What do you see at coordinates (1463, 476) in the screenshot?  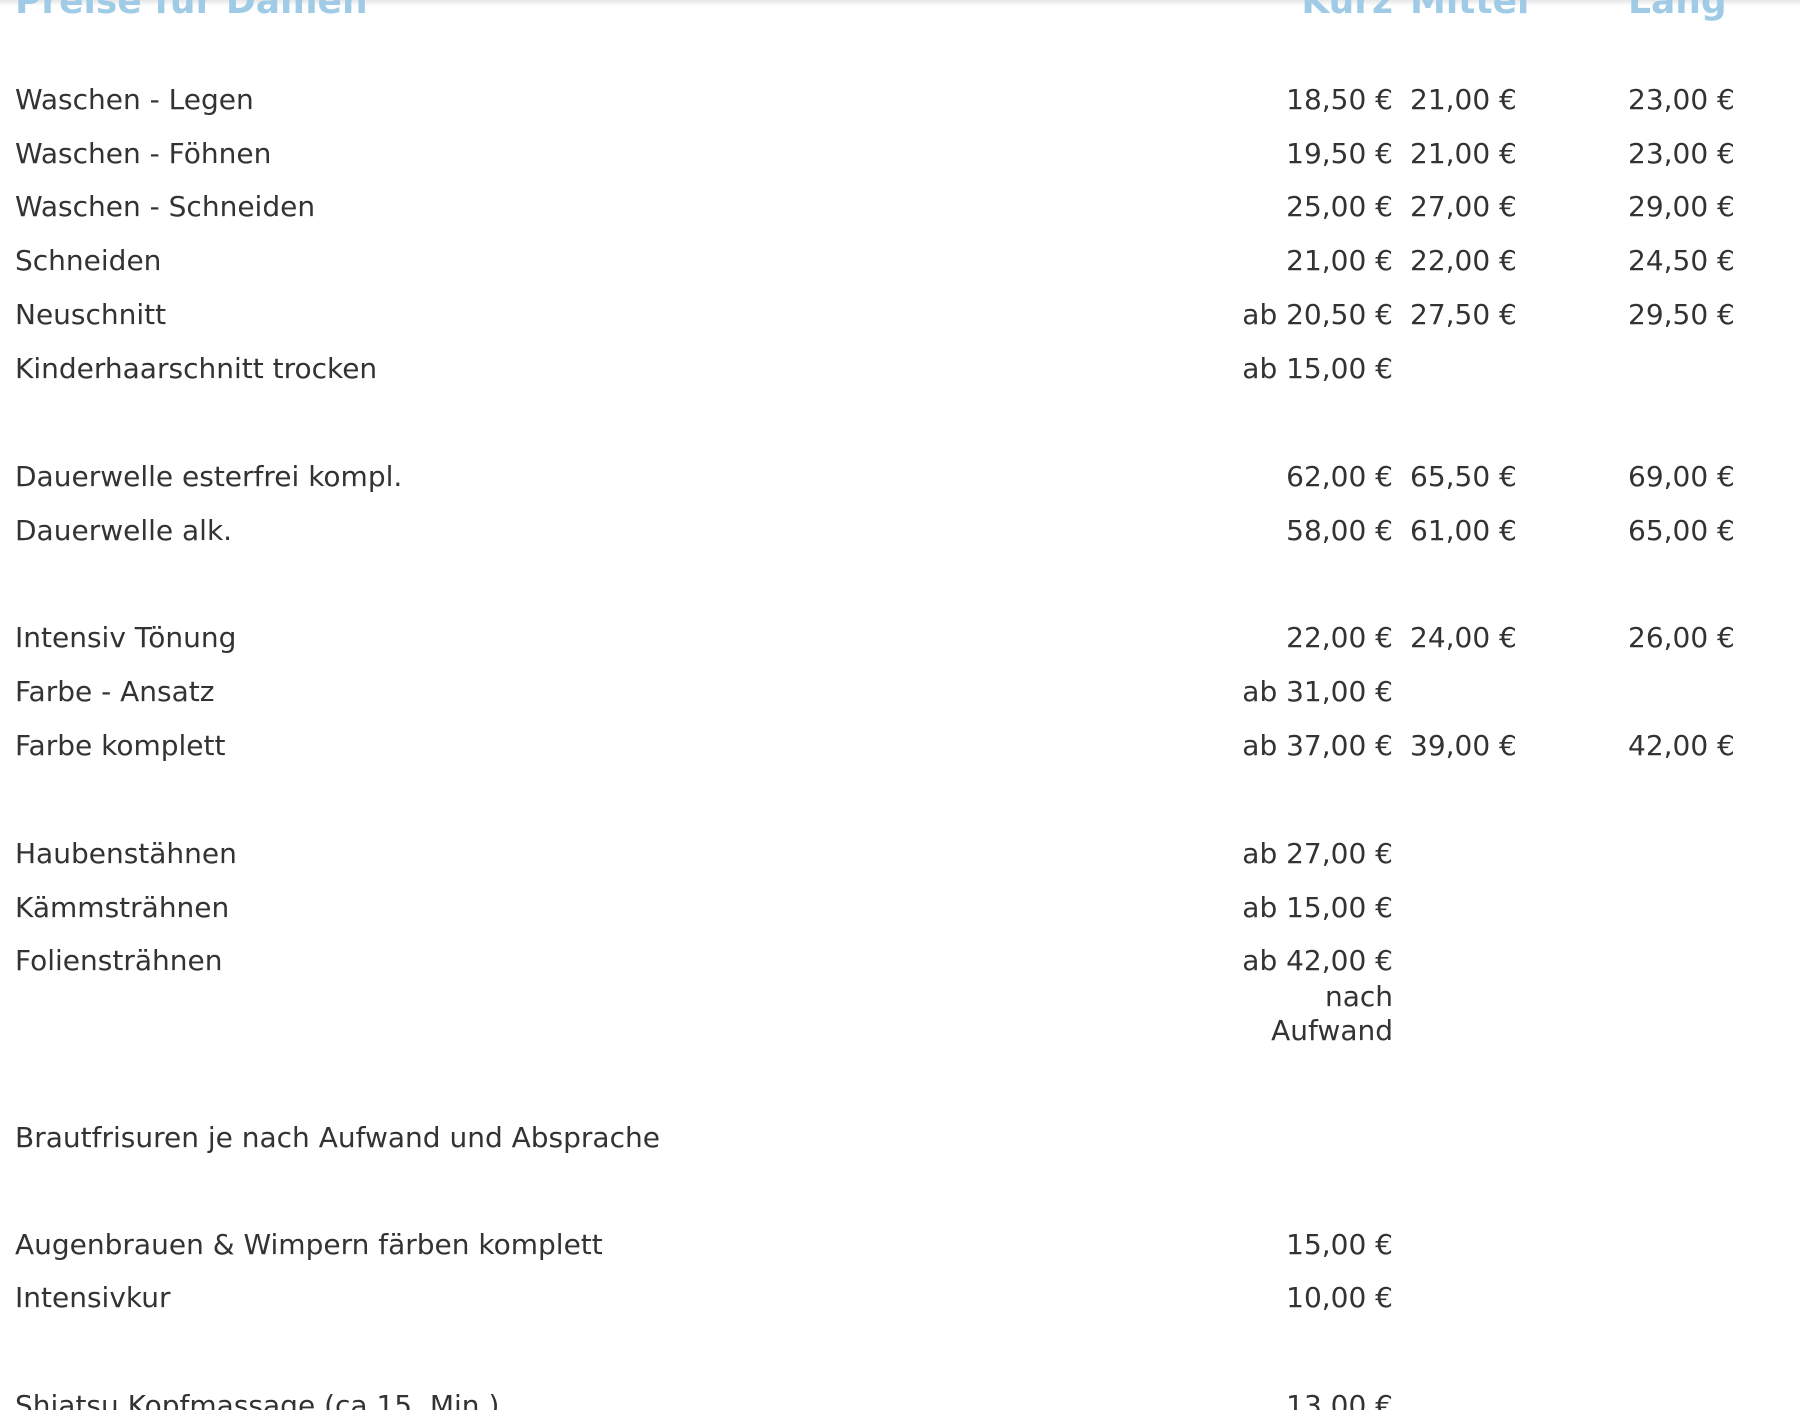 I see `price-mittel: 65,50 €` at bounding box center [1463, 476].